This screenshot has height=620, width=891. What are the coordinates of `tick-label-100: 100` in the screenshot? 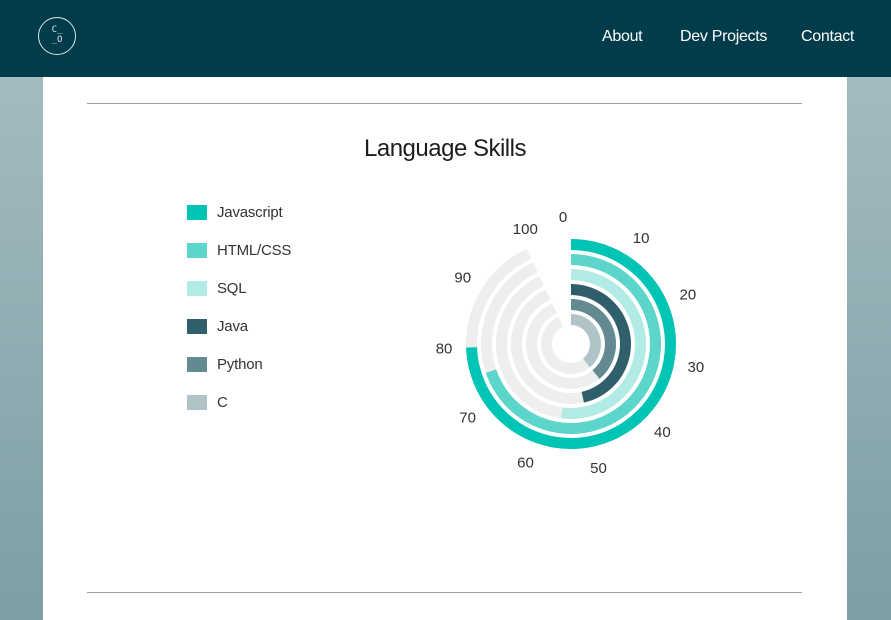 It's located at (525, 229).